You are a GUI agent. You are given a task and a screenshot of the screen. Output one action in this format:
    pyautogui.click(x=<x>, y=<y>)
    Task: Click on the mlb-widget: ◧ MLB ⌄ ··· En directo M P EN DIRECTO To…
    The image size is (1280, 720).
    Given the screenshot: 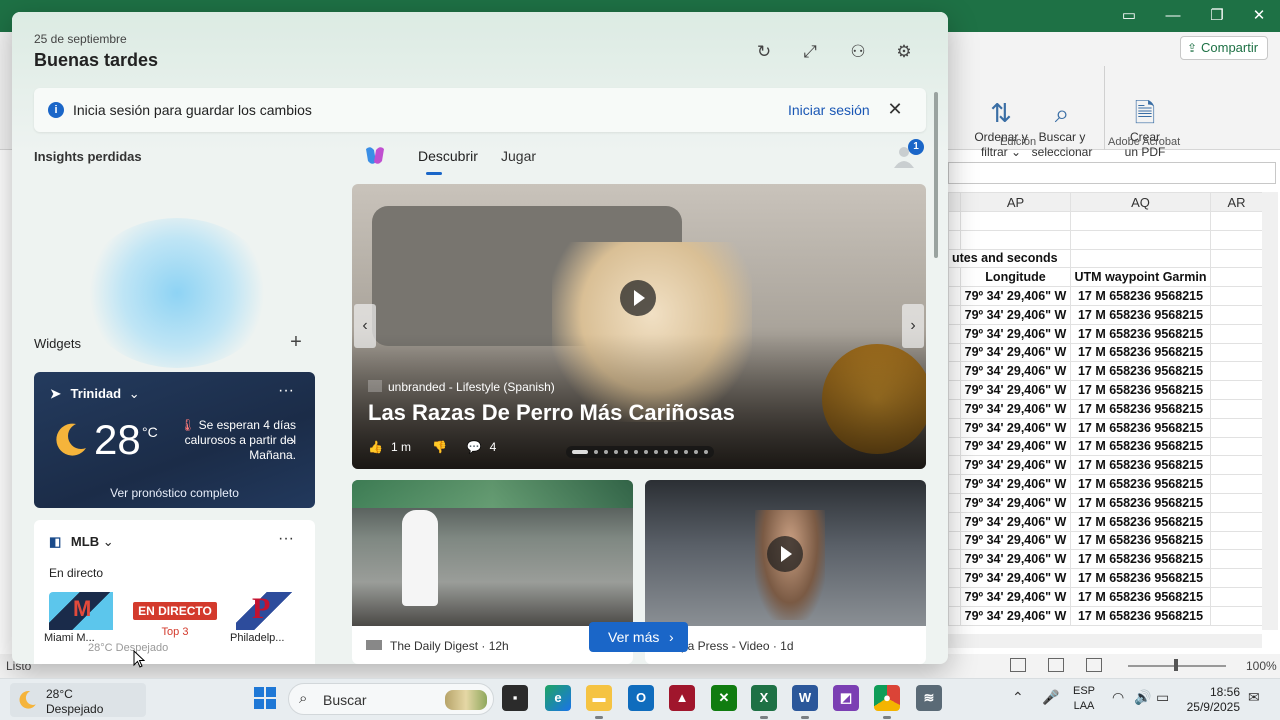 What is the action you would take?
    pyautogui.click(x=174, y=592)
    